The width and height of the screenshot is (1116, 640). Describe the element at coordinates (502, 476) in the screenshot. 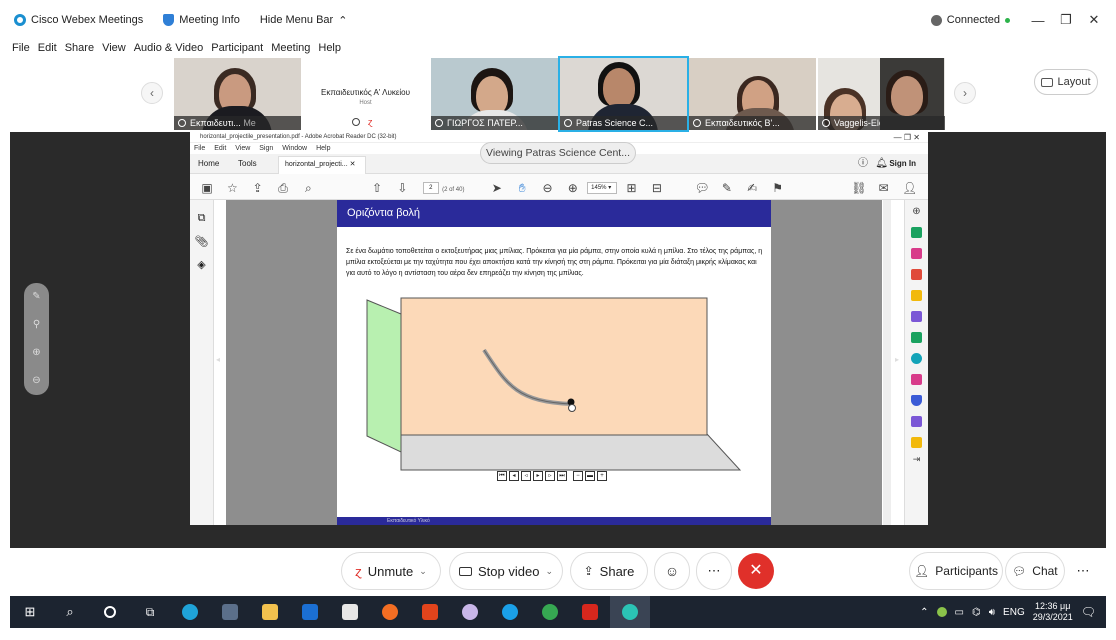

I see `sim-first-button: ⏮` at that location.